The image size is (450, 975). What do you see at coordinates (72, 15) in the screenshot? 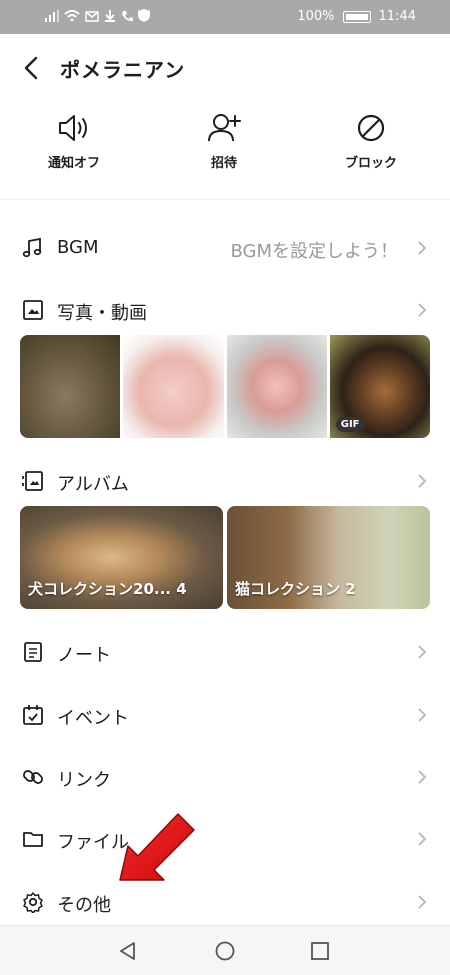
I see `wifi-icon` at bounding box center [72, 15].